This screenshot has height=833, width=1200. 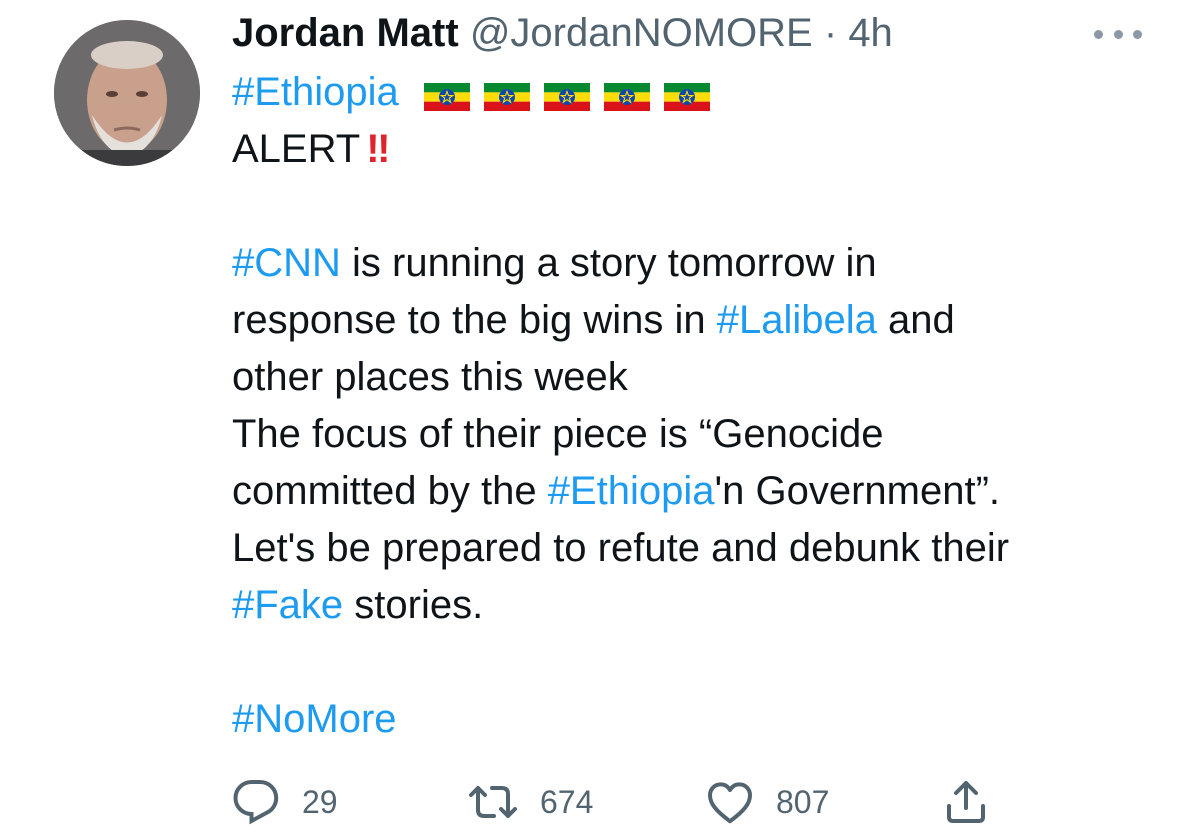 I want to click on hashtag-ethiopia: #Ethiopia, so click(x=315, y=92).